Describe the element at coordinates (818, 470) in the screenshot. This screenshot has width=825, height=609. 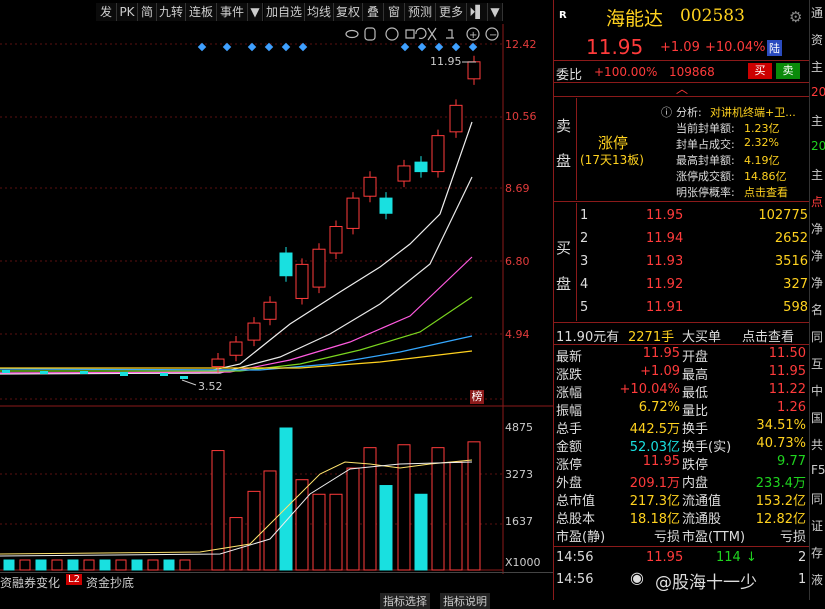
I see `side-strip-item: F5` at that location.